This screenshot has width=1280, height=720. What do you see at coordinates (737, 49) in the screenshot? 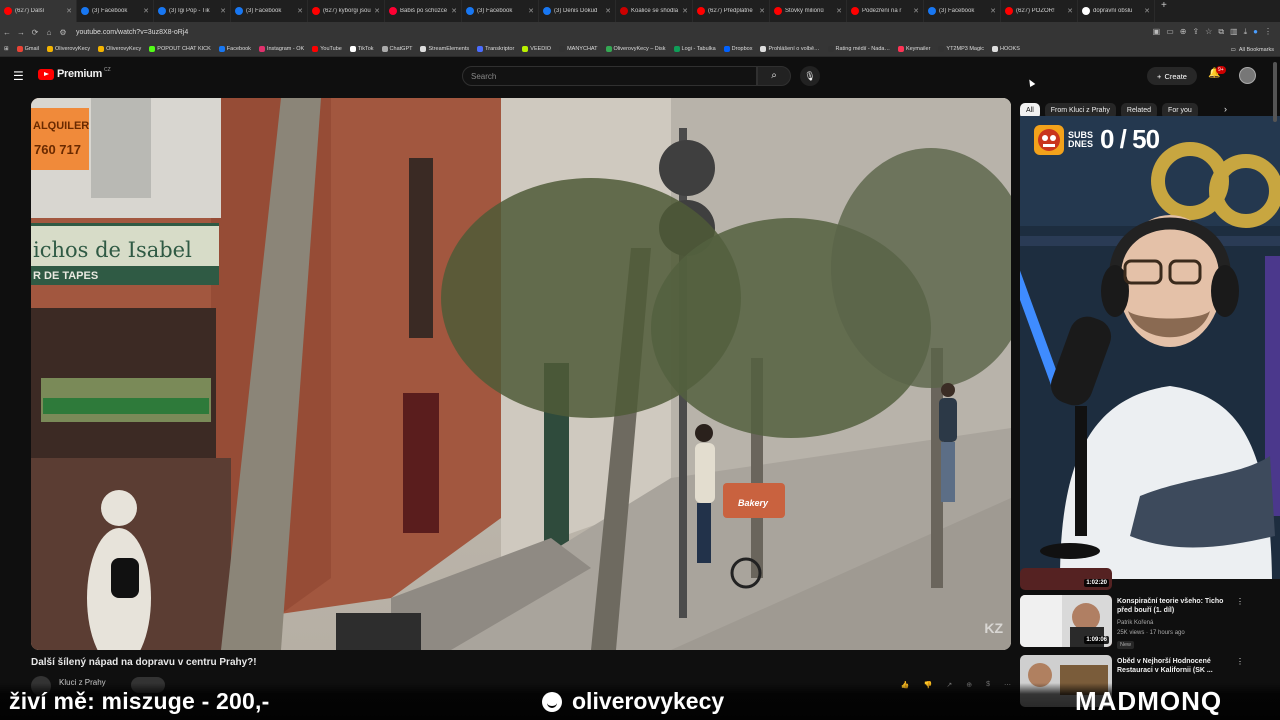
I see `bookmark-item: Dropbox` at bounding box center [737, 49].